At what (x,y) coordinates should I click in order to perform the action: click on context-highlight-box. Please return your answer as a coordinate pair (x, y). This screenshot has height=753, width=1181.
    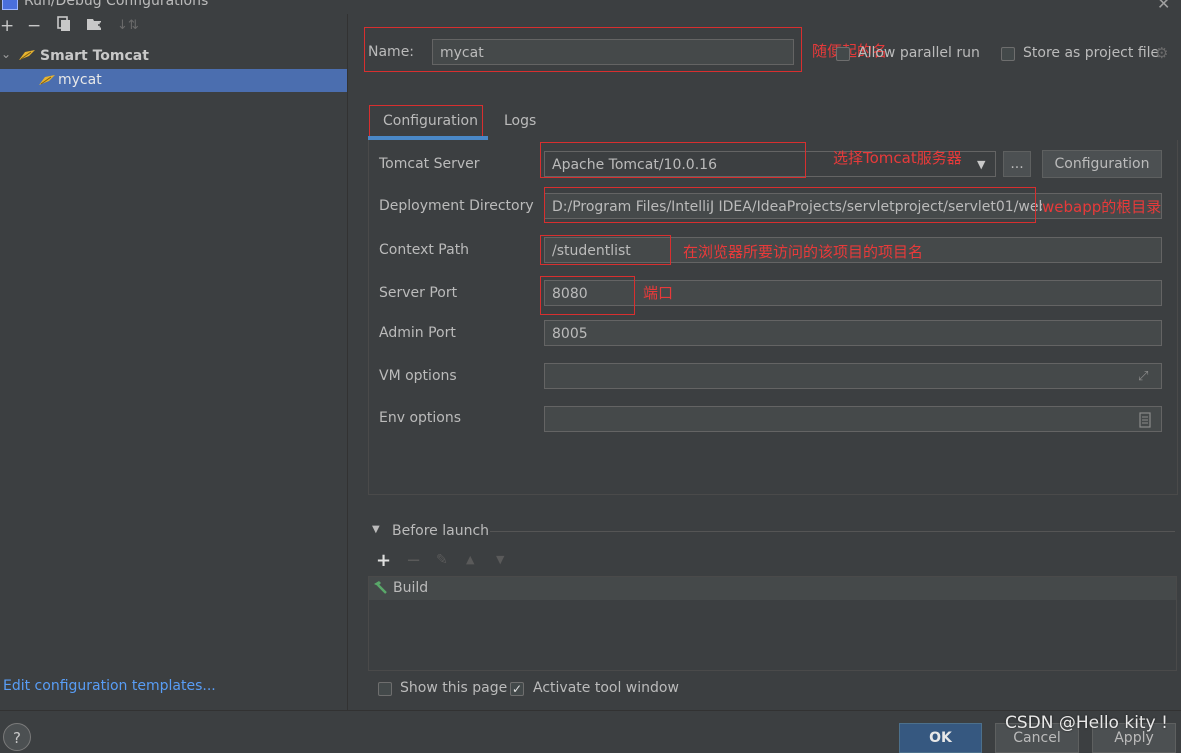
    Looking at the image, I should click on (605, 250).